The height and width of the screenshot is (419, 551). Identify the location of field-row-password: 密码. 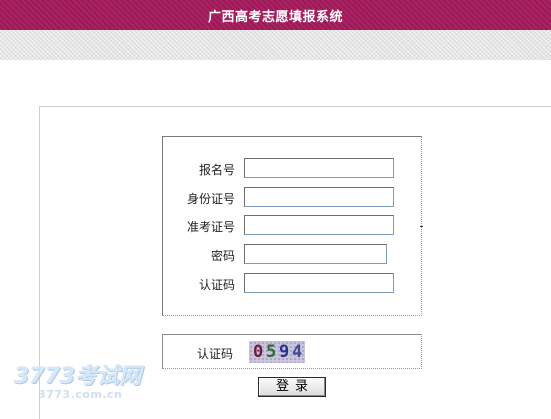
(292, 255).